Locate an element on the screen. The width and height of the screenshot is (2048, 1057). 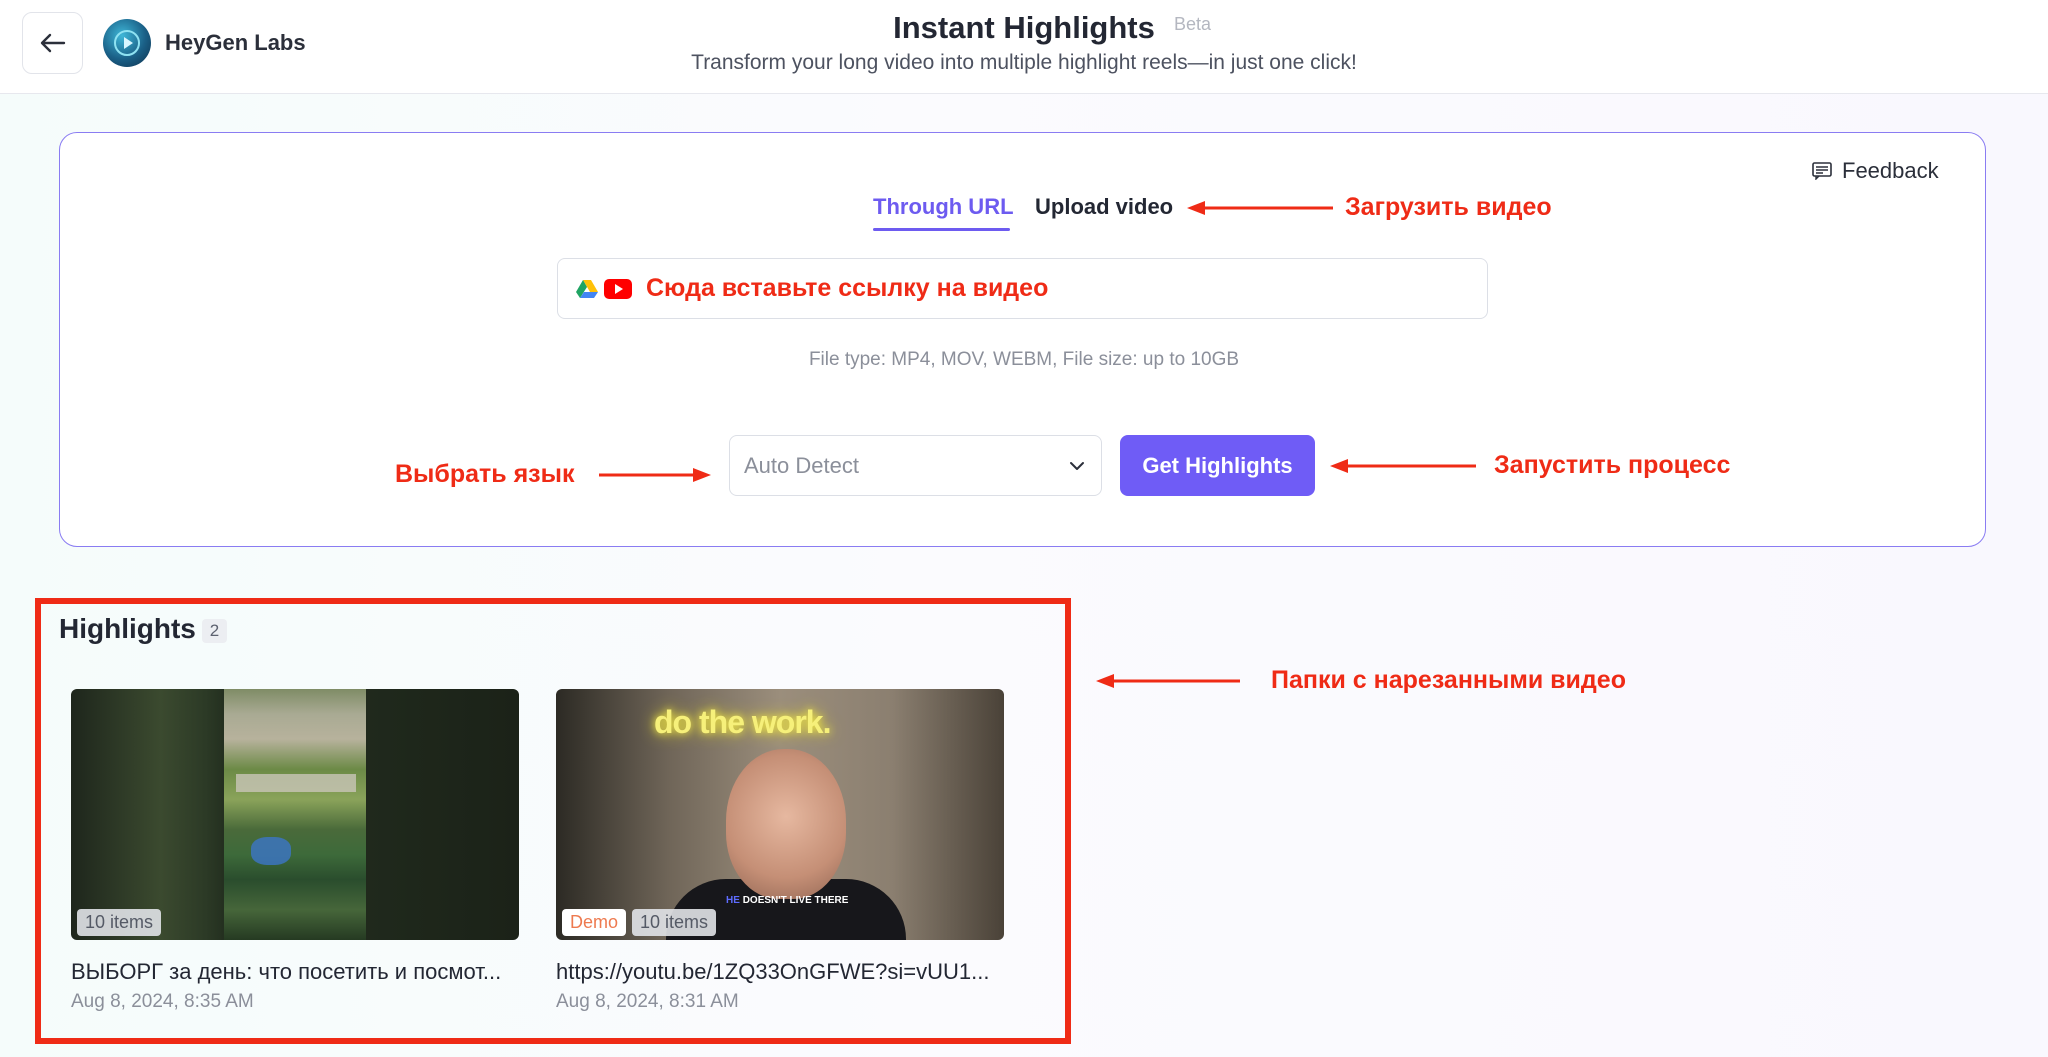
beta-tag: Beta is located at coordinates (1193, 24).